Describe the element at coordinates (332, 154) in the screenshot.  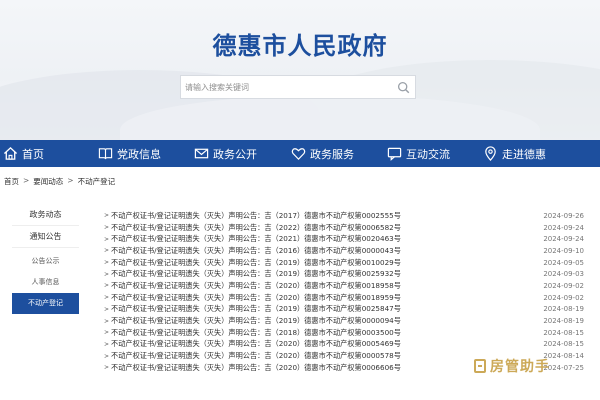
I see `nav-item-label: 政务服务` at that location.